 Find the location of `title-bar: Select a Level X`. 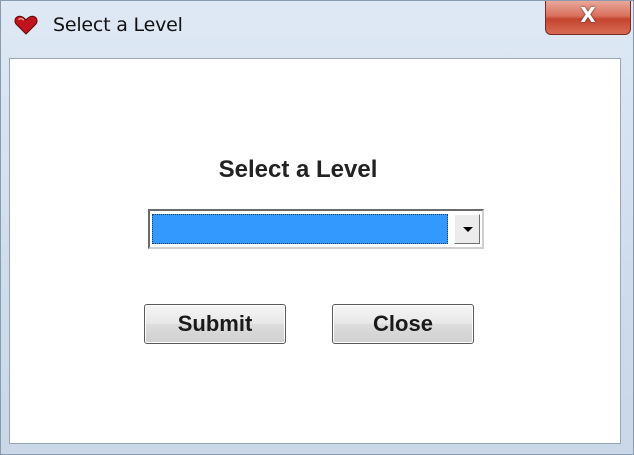

title-bar: Select a Level X is located at coordinates (317, 26).